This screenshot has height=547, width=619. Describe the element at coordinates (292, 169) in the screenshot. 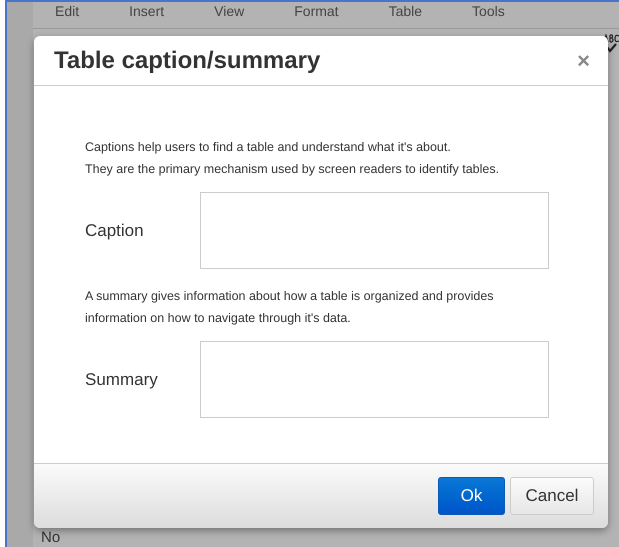

I see `description-text: They are the primary mechanism used by screen readers to identify tables.` at that location.